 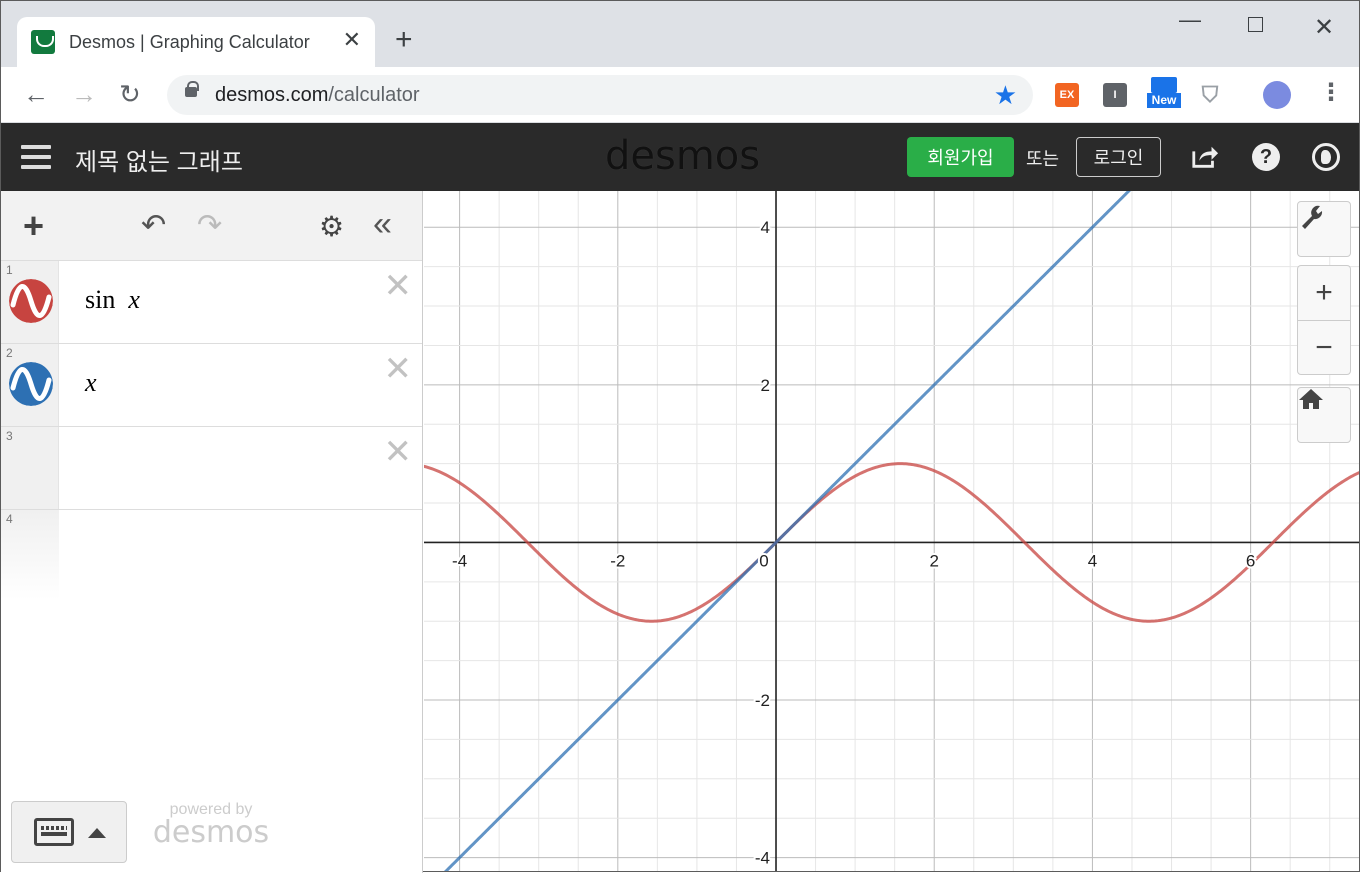 I want to click on add-expression-button: +, so click(x=33, y=226).